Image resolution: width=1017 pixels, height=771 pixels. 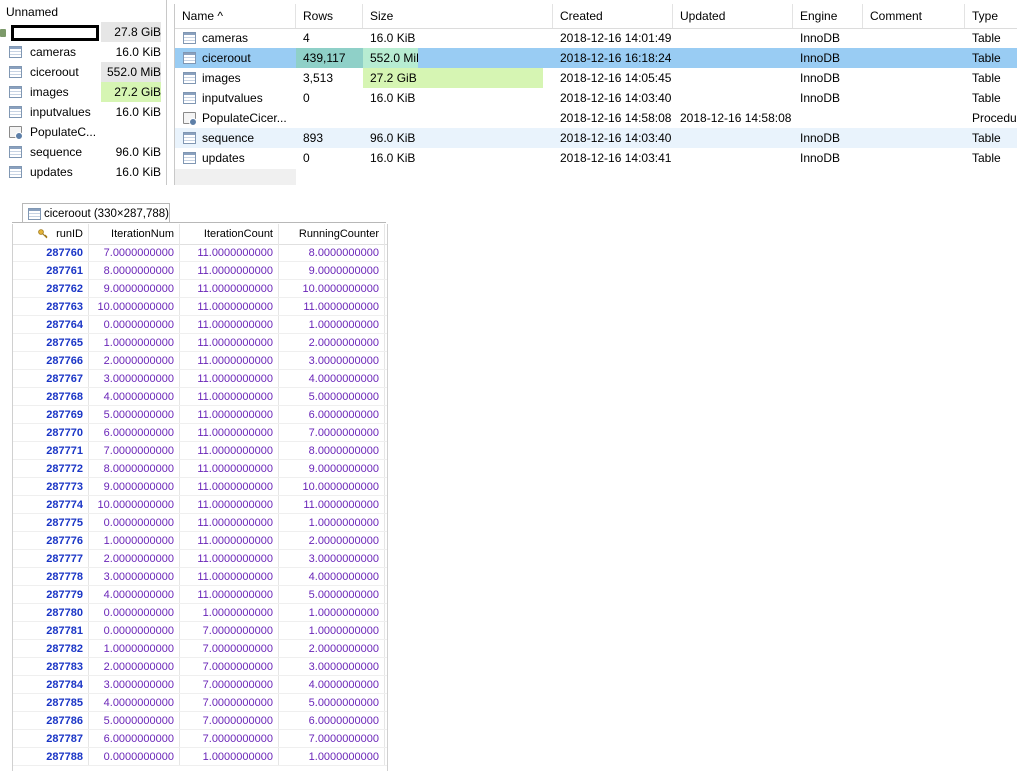 What do you see at coordinates (51, 378) in the screenshot?
I see `cell-runid: 287767` at bounding box center [51, 378].